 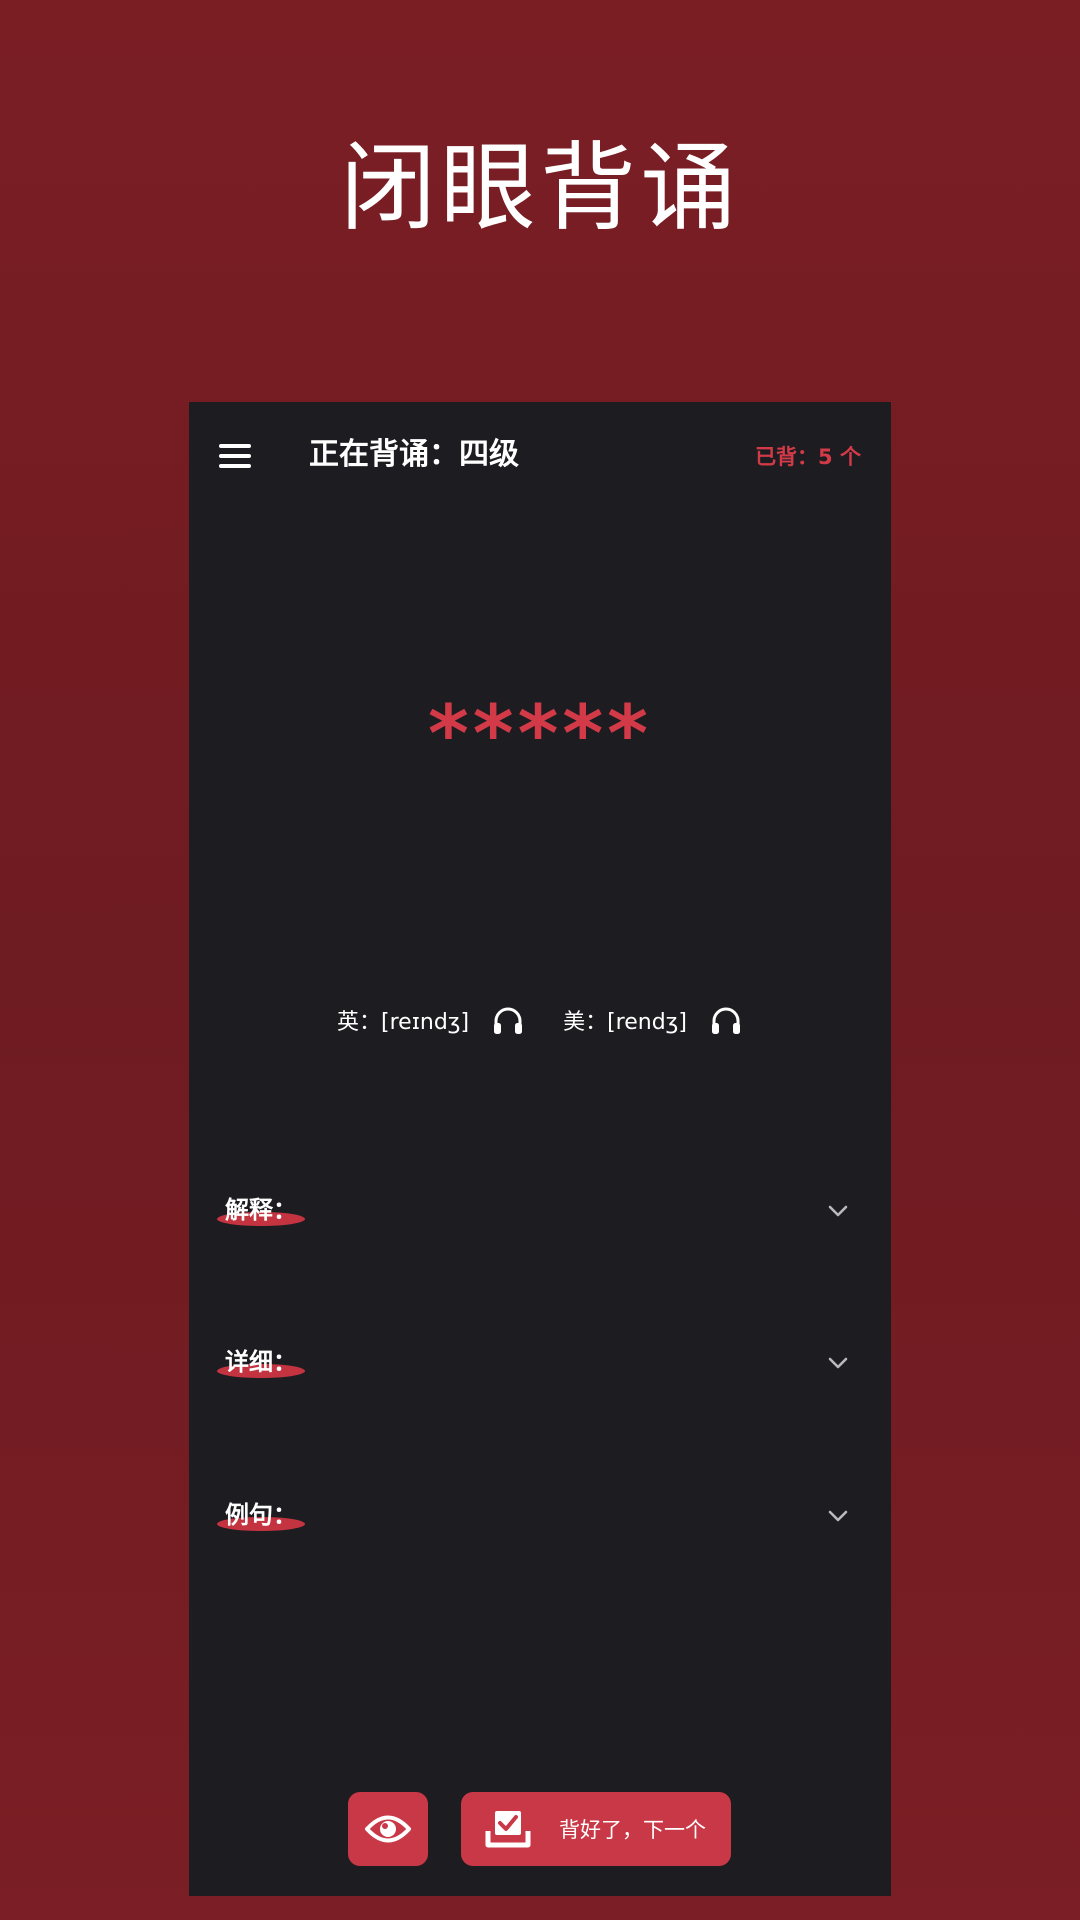 I want to click on progress-counter: 已背：5 个, so click(x=808, y=457).